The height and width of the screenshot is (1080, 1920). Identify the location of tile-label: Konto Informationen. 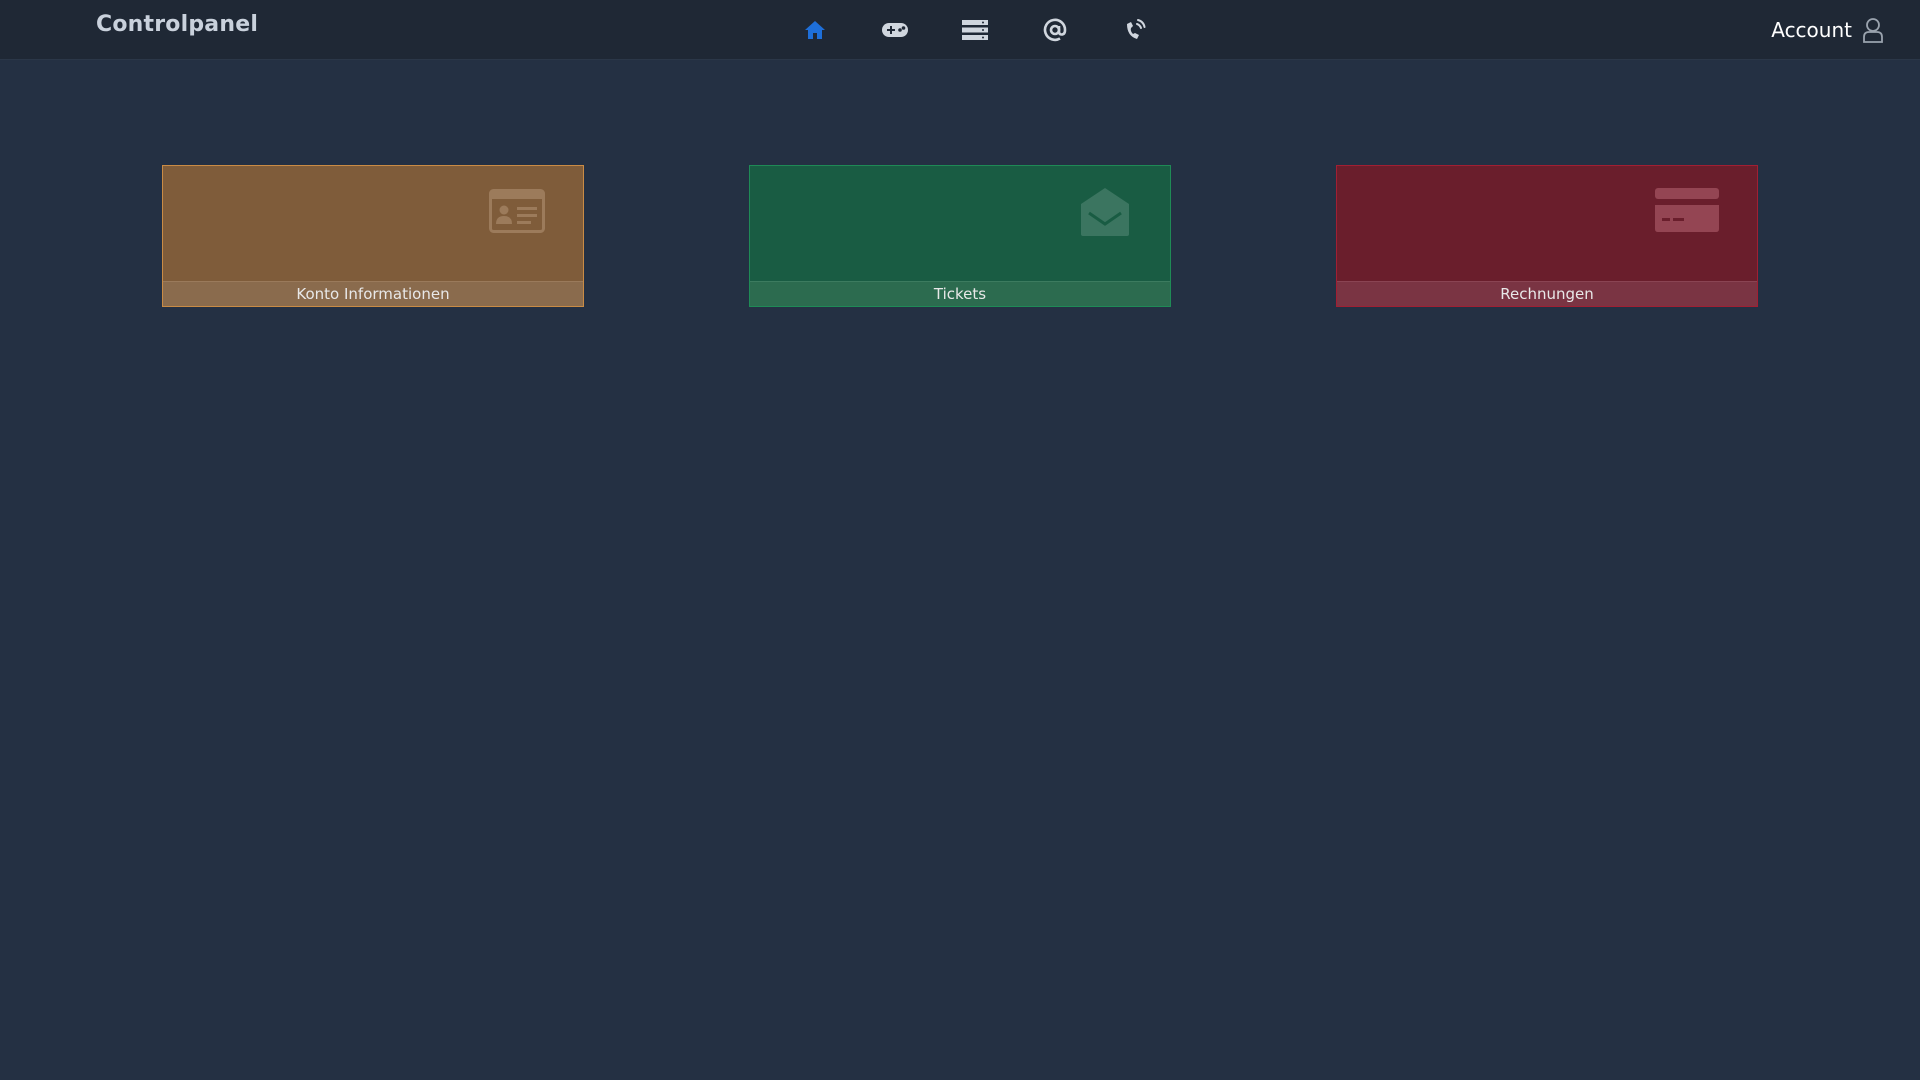
(373, 293).